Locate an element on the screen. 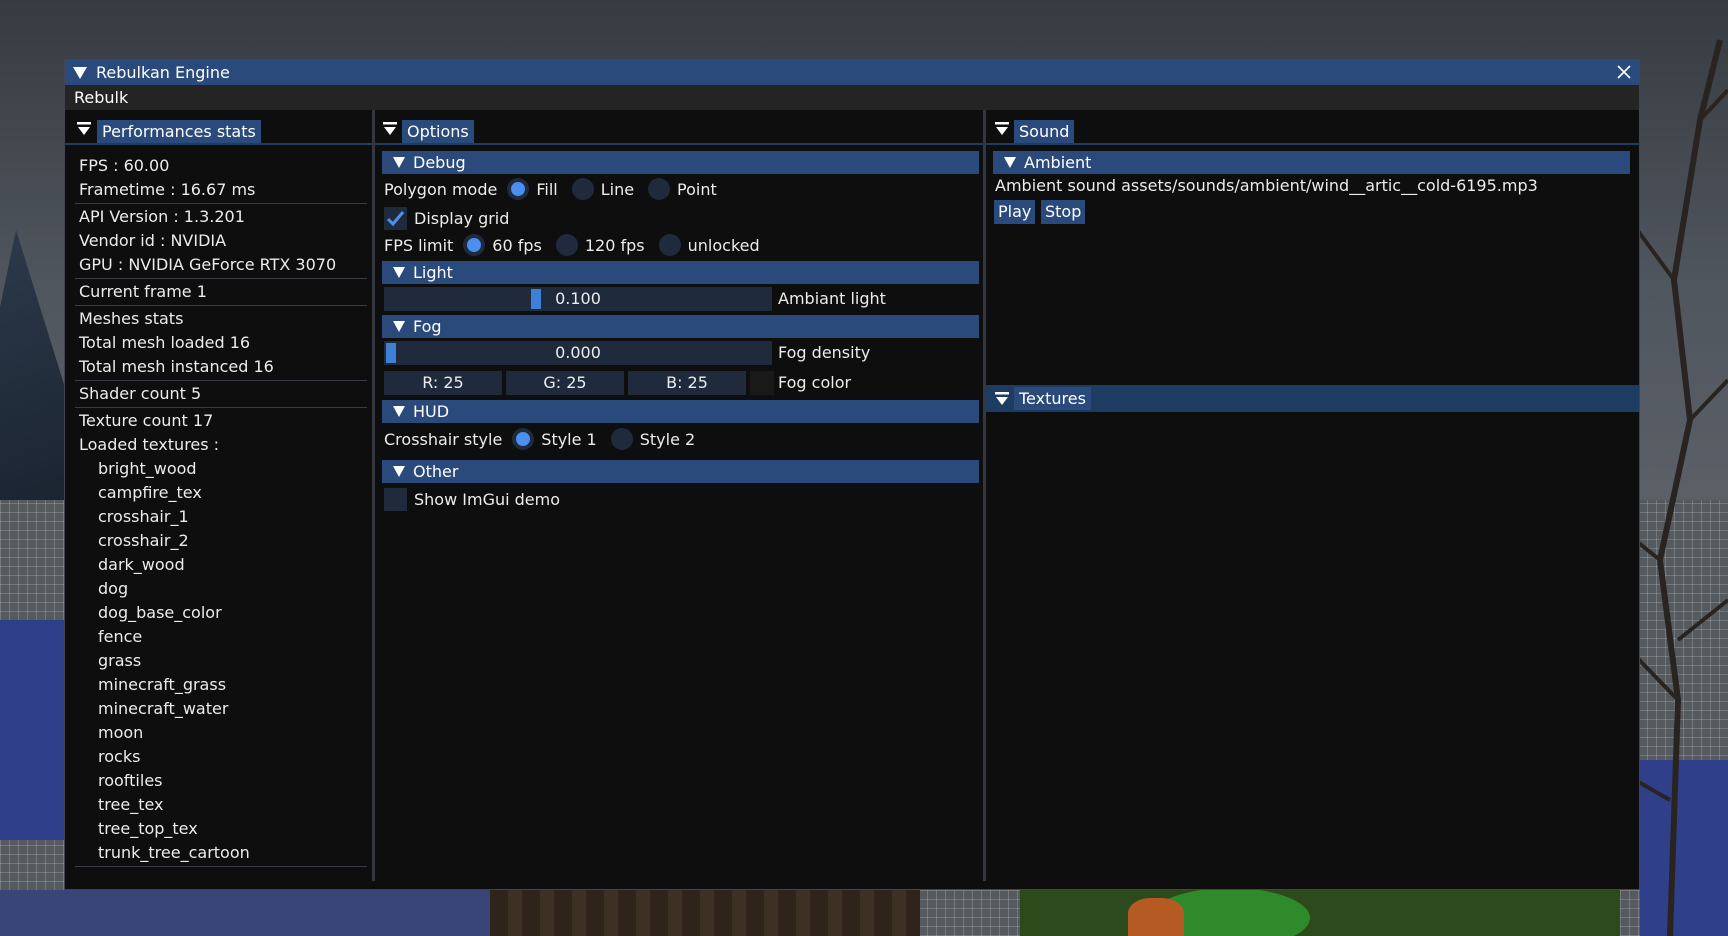  fog-header: Fog is located at coordinates (680, 326).